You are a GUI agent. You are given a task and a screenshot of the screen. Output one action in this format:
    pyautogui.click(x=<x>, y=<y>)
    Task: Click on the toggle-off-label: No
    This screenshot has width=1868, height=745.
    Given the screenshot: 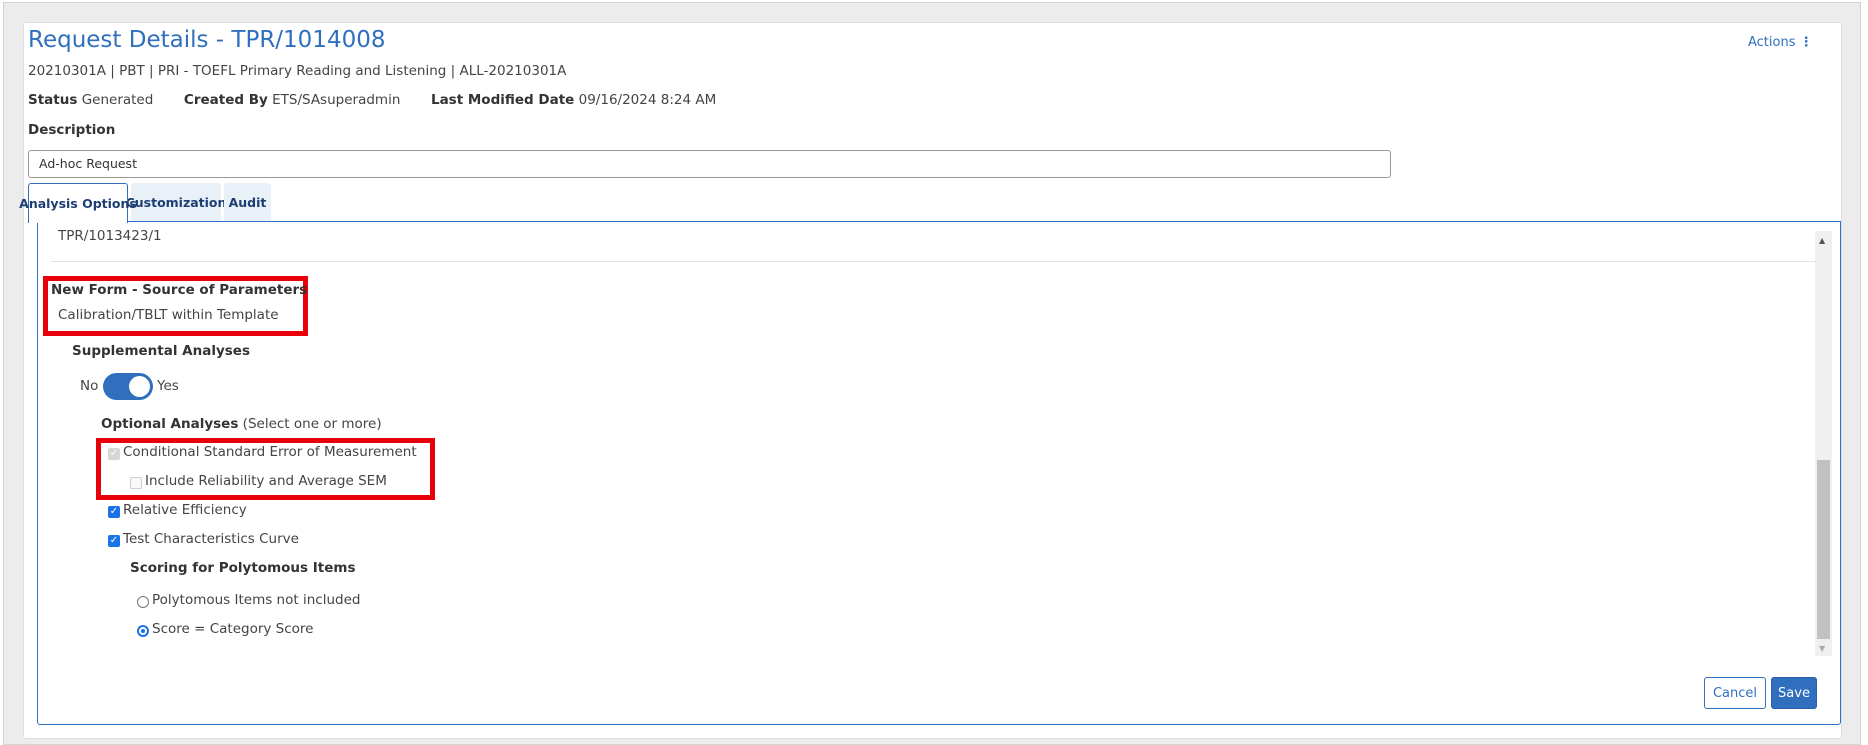 What is the action you would take?
    pyautogui.click(x=89, y=386)
    